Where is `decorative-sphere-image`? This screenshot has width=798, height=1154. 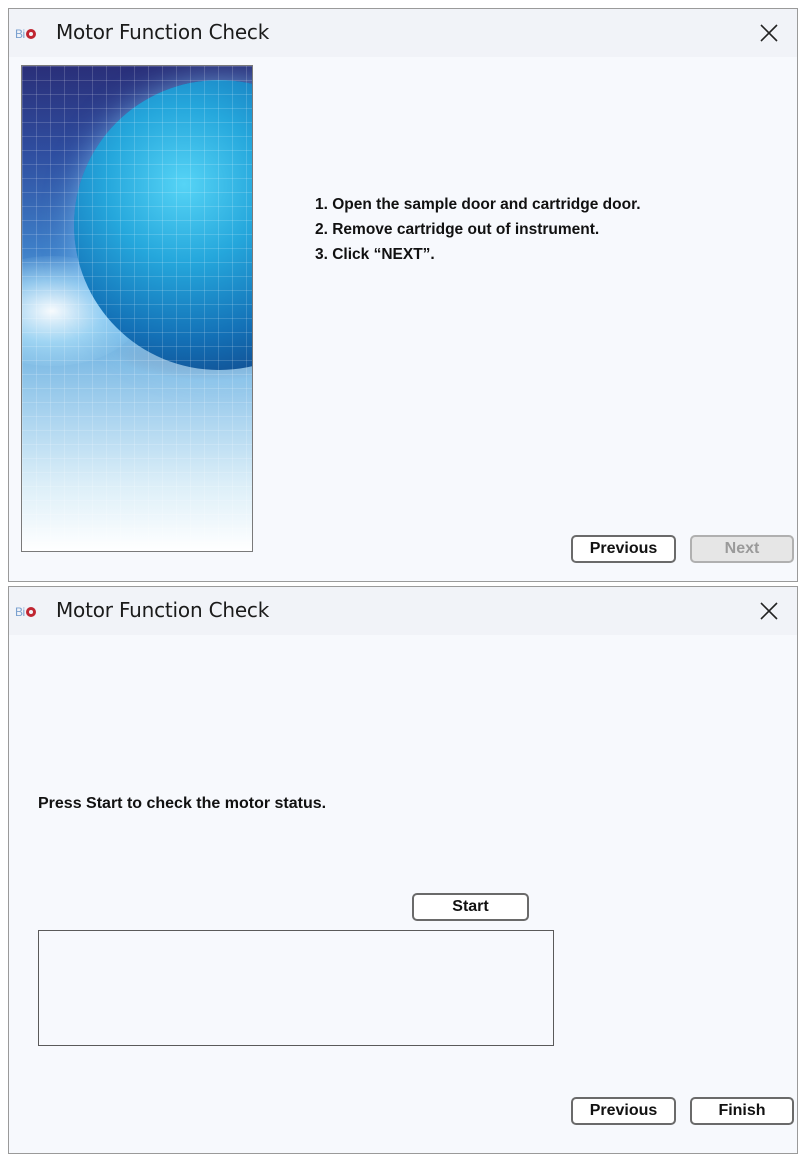 decorative-sphere-image is located at coordinates (137, 308).